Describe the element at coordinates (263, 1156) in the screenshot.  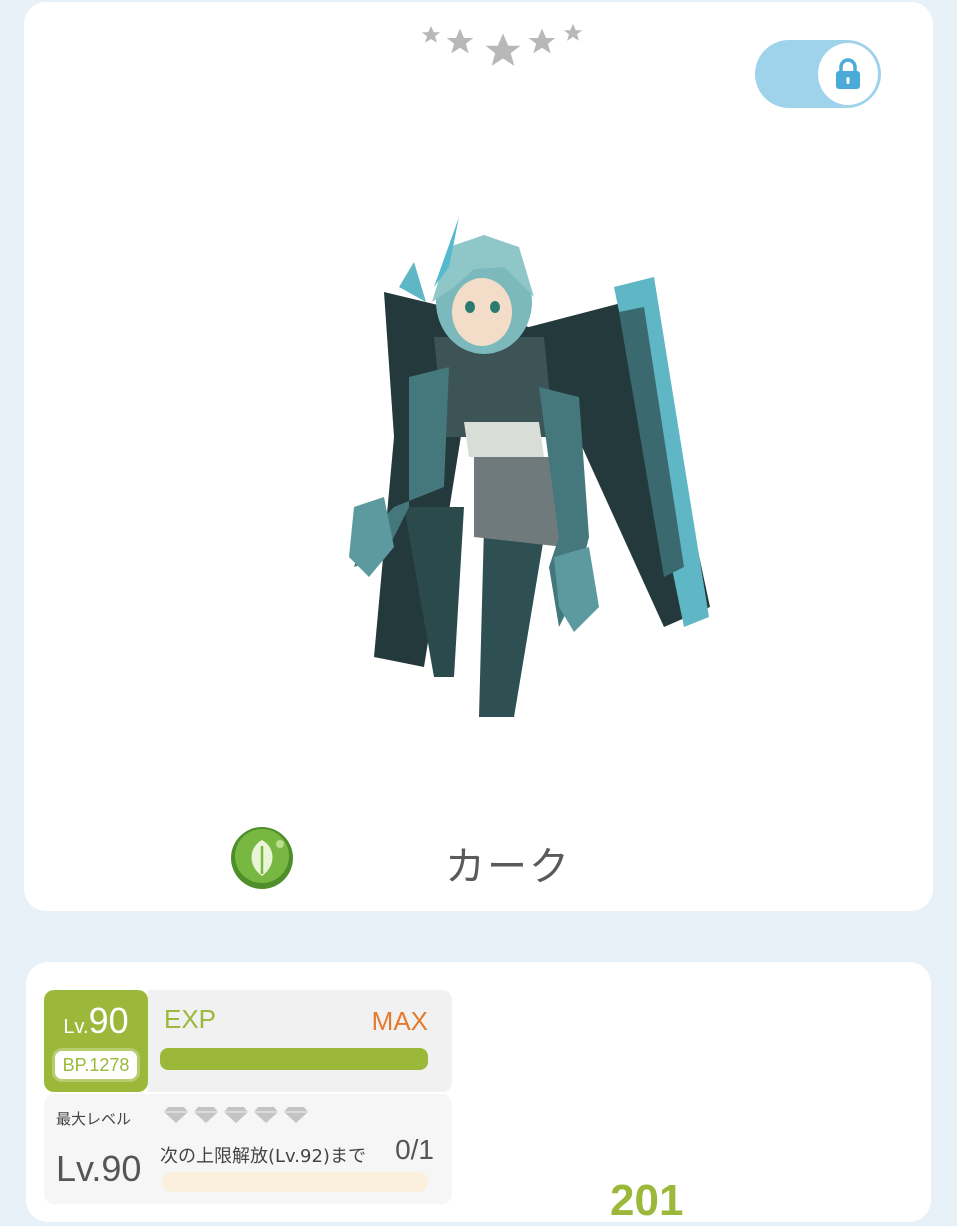
I see `next-unlock-text: 次の上限解放(Lv.92)まで` at that location.